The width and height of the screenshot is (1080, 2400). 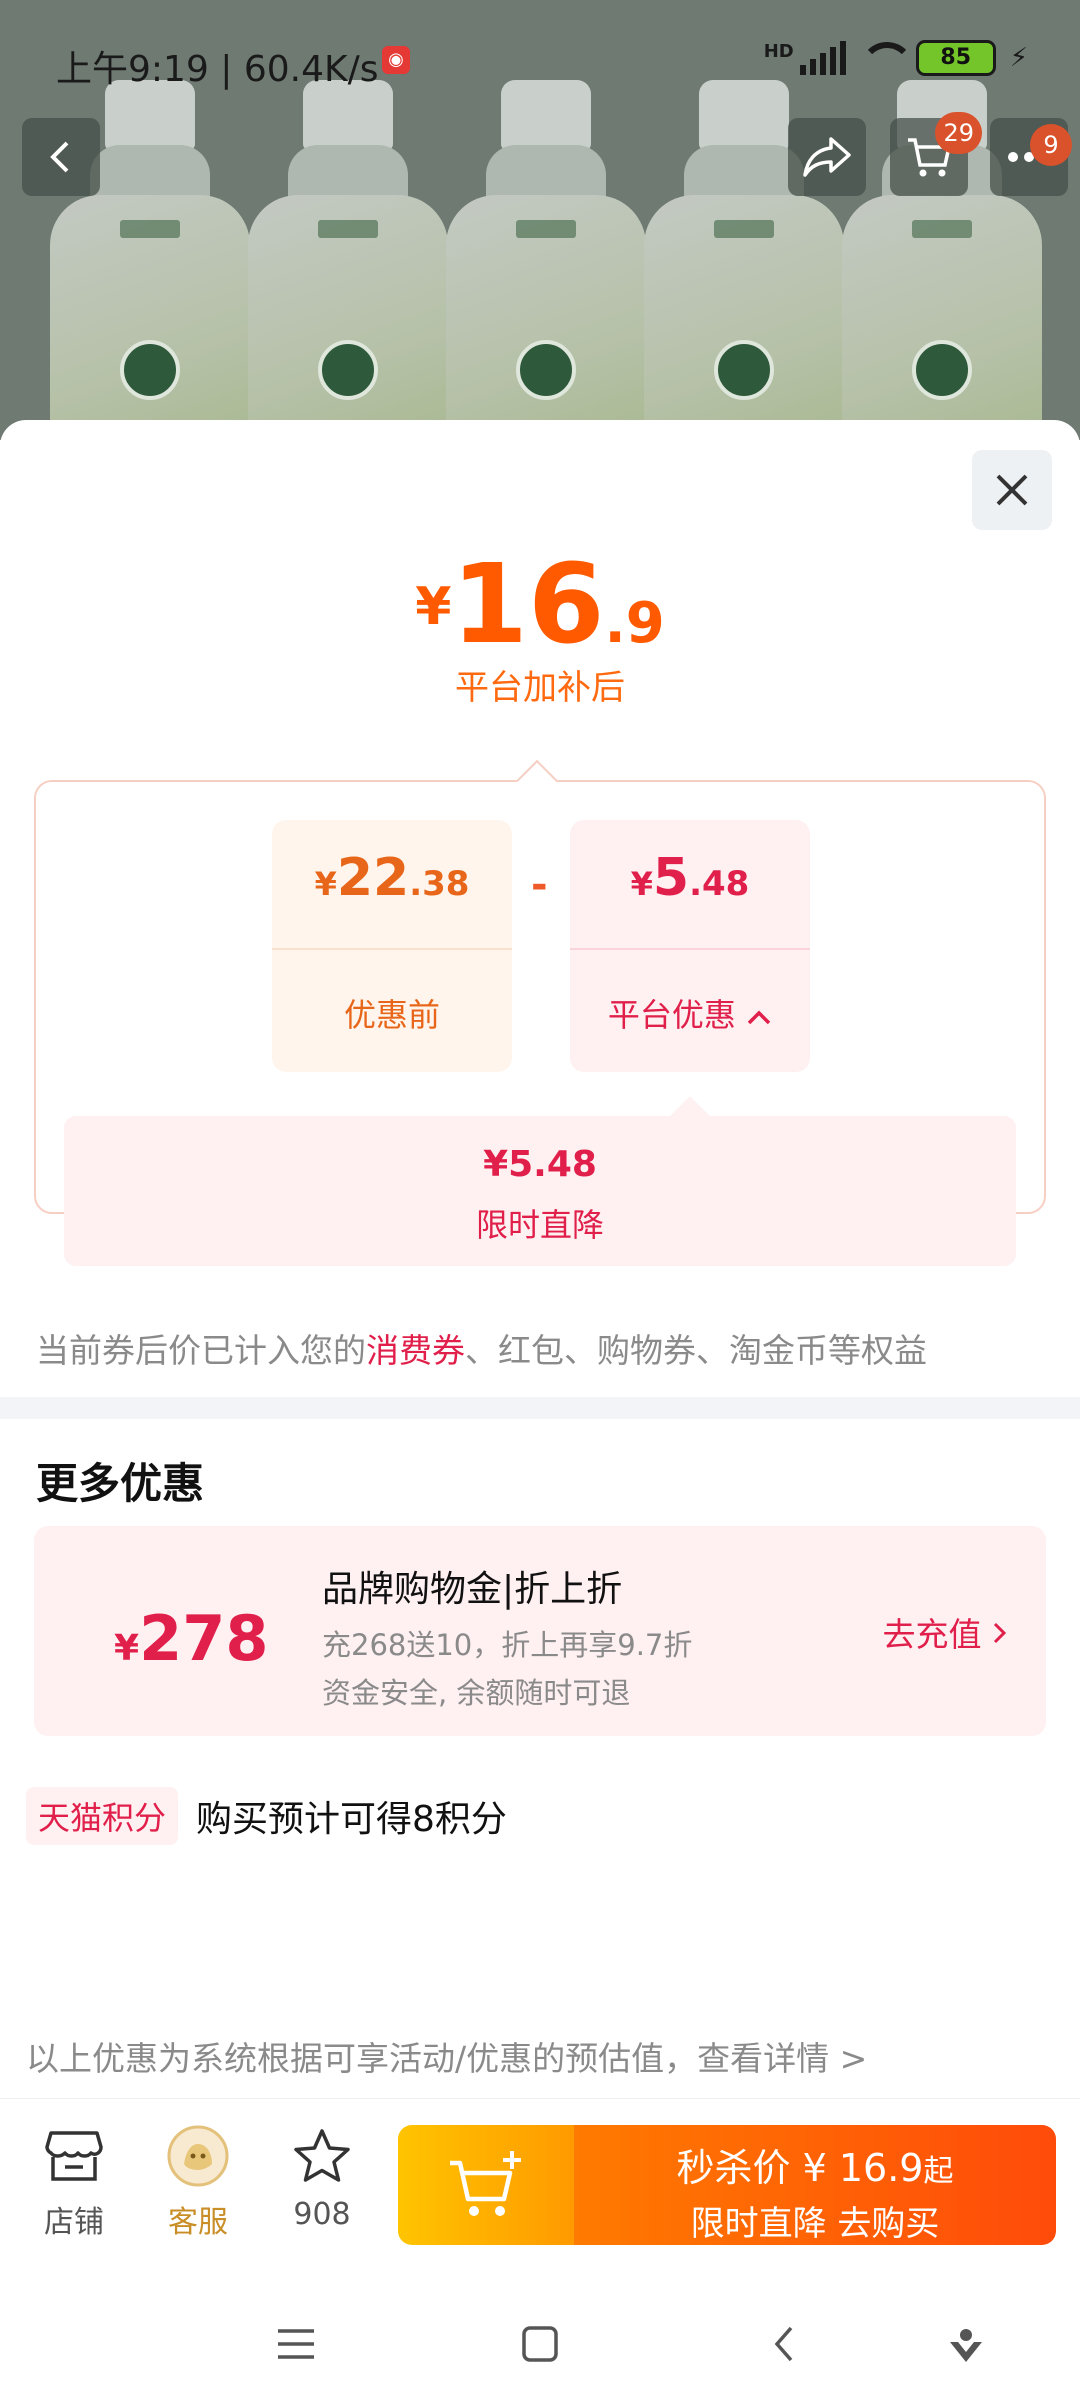 What do you see at coordinates (759, 1017) in the screenshot?
I see `chevron-up-icon` at bounding box center [759, 1017].